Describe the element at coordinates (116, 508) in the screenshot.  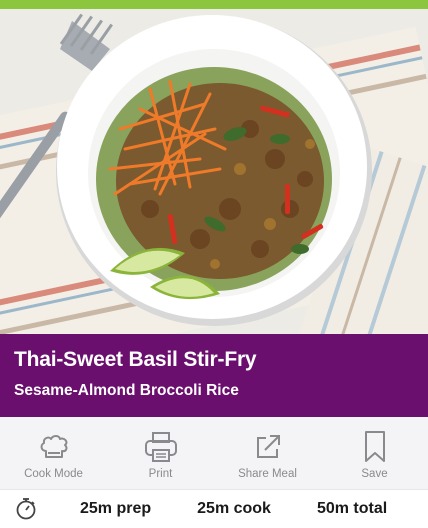
I see `prep-time: 25m prep` at that location.